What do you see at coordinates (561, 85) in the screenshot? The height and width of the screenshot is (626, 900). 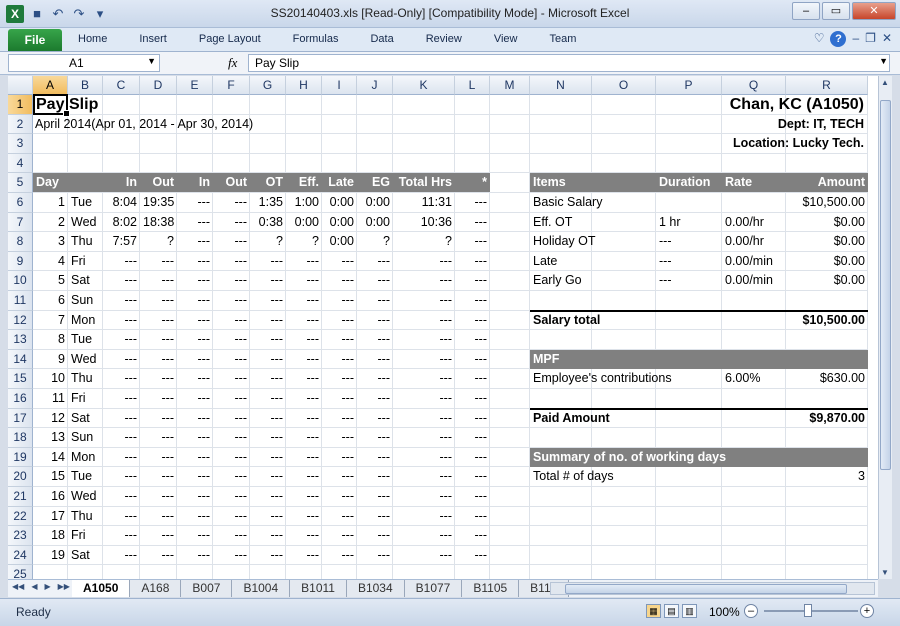 I see `column-header-n: N` at bounding box center [561, 85].